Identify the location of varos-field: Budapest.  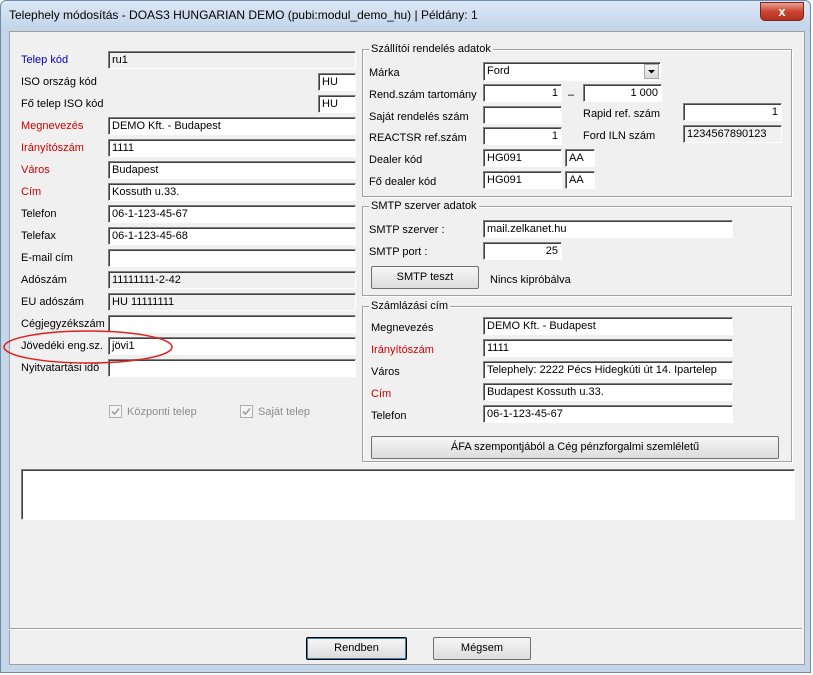
(232, 170).